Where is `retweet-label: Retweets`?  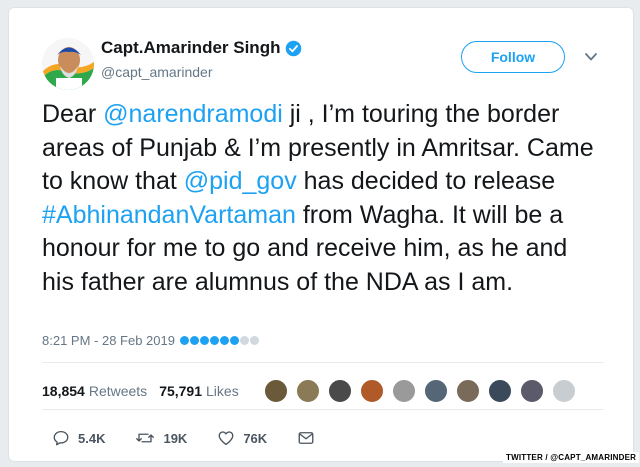
retweet-label: Retweets is located at coordinates (118, 391).